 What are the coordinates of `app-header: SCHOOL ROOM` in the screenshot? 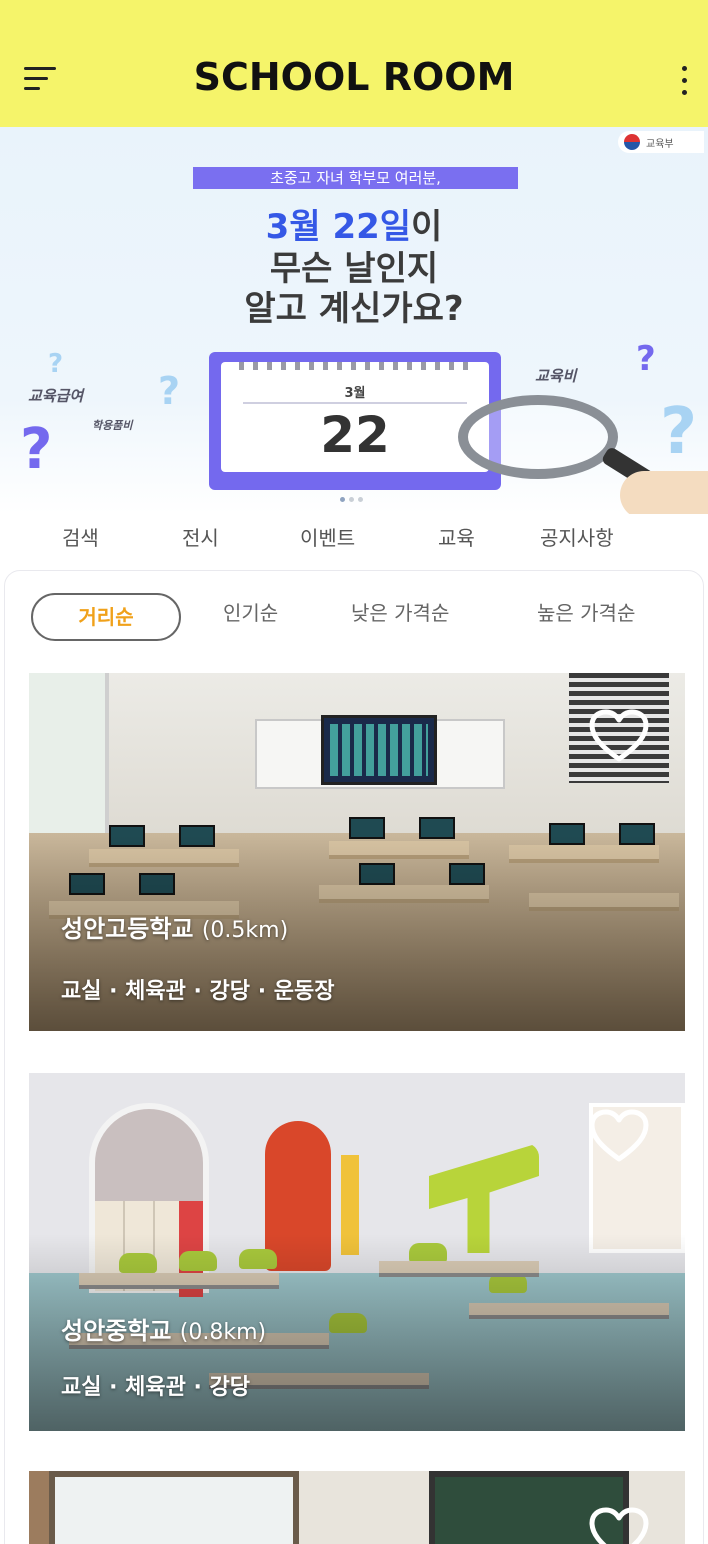 It's located at (354, 63).